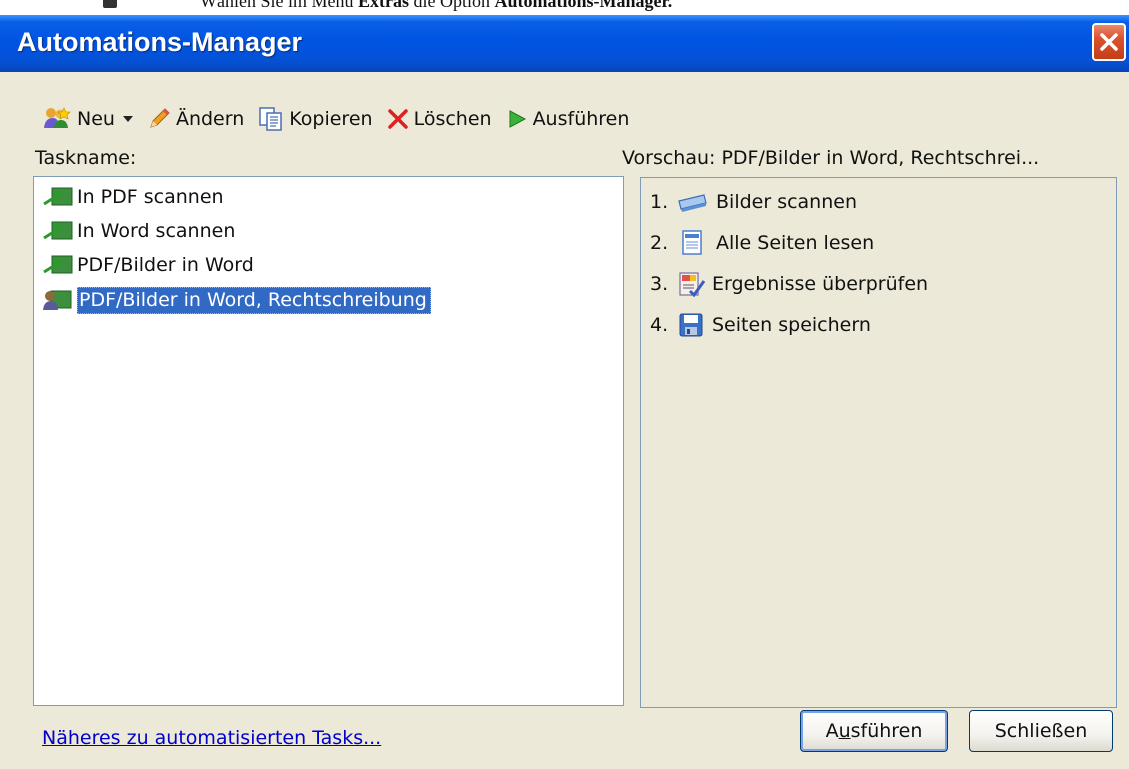  What do you see at coordinates (160, 118) in the screenshot?
I see `pencil-icon` at bounding box center [160, 118].